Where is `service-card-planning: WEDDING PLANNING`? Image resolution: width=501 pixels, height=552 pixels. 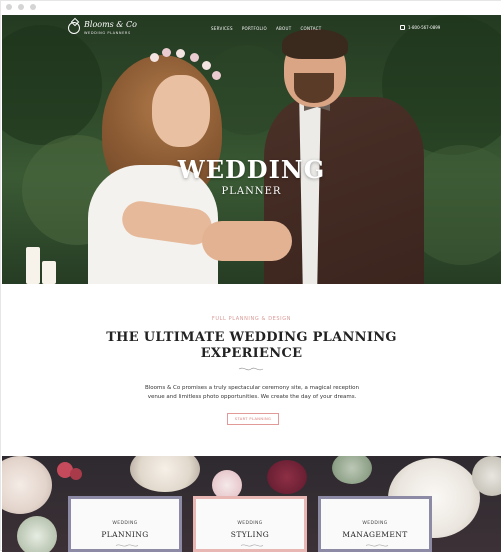
service-card-planning: WEDDING PLANNING is located at coordinates (125, 524).